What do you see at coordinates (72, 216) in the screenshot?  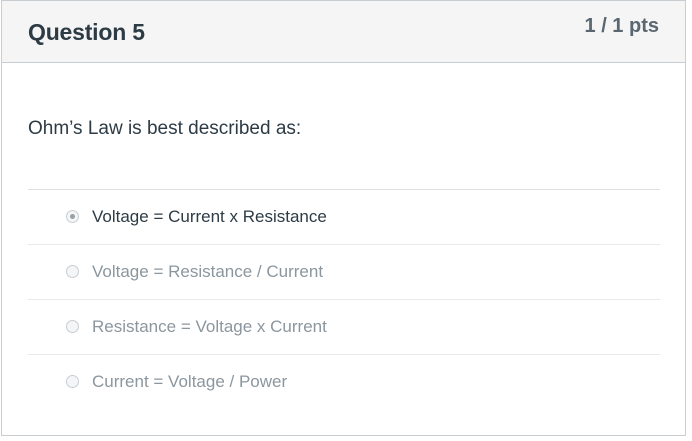 I see `radio-selected-icon` at bounding box center [72, 216].